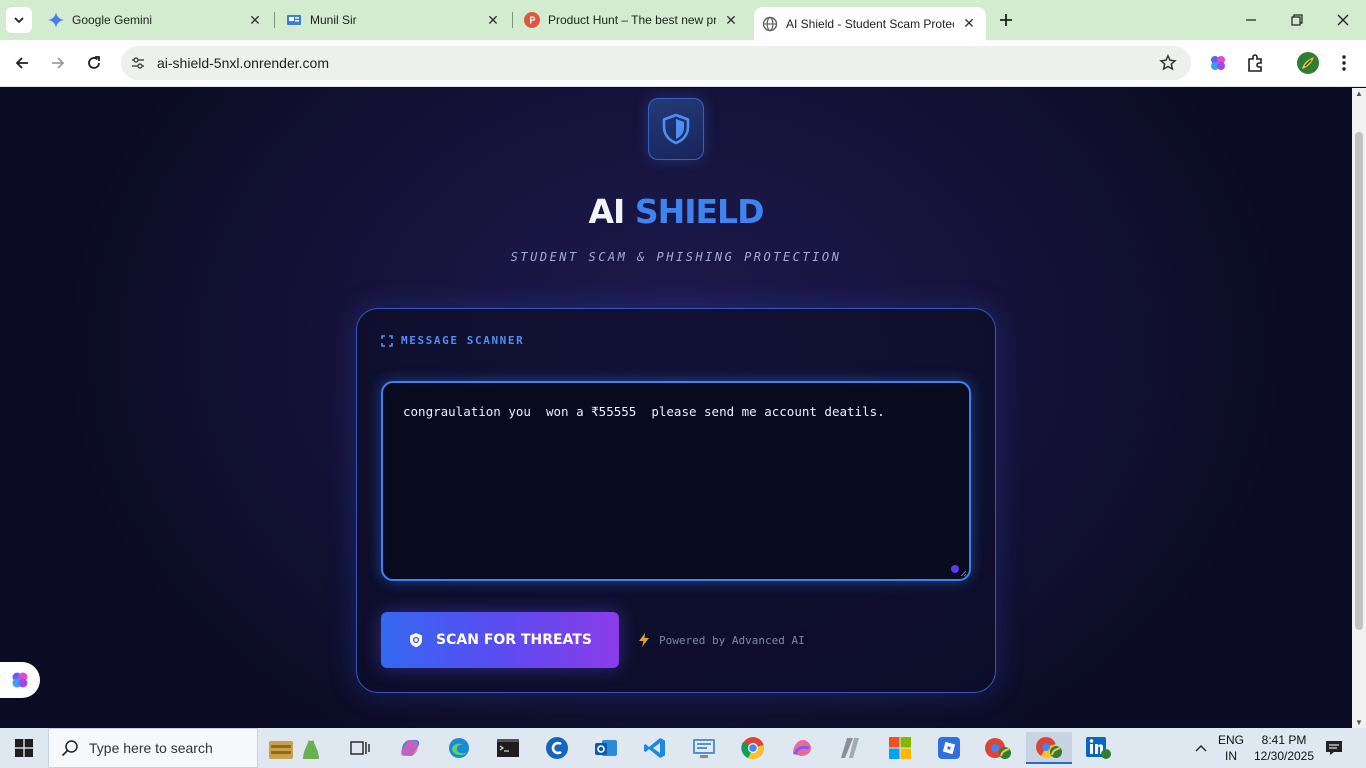 This screenshot has height=768, width=1366. What do you see at coordinates (463, 340) in the screenshot?
I see `scanner-label: MESSAGE SCANNER` at bounding box center [463, 340].